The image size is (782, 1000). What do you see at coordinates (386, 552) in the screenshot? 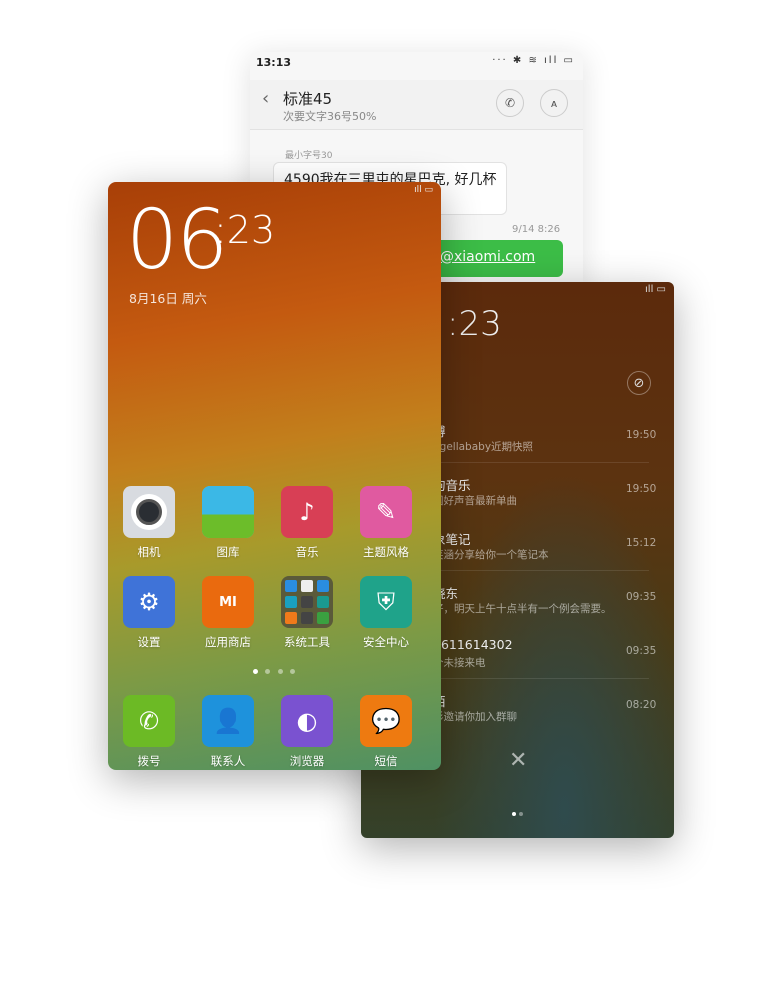
I see `app-label: 主题风格` at bounding box center [386, 552].